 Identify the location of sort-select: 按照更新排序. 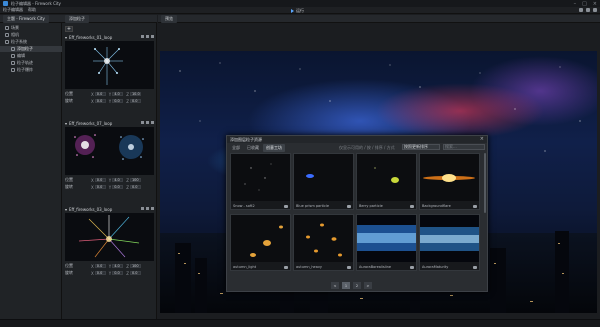
(421, 147).